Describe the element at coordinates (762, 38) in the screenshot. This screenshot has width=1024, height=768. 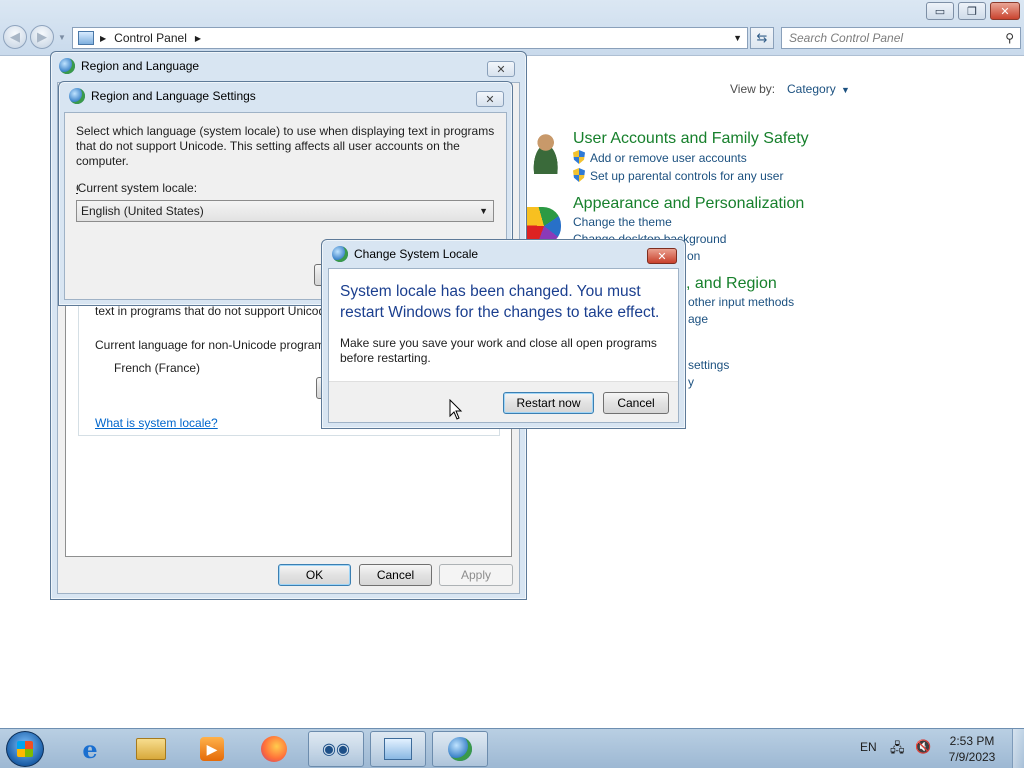
I see `refresh-icon: ⇆` at that location.